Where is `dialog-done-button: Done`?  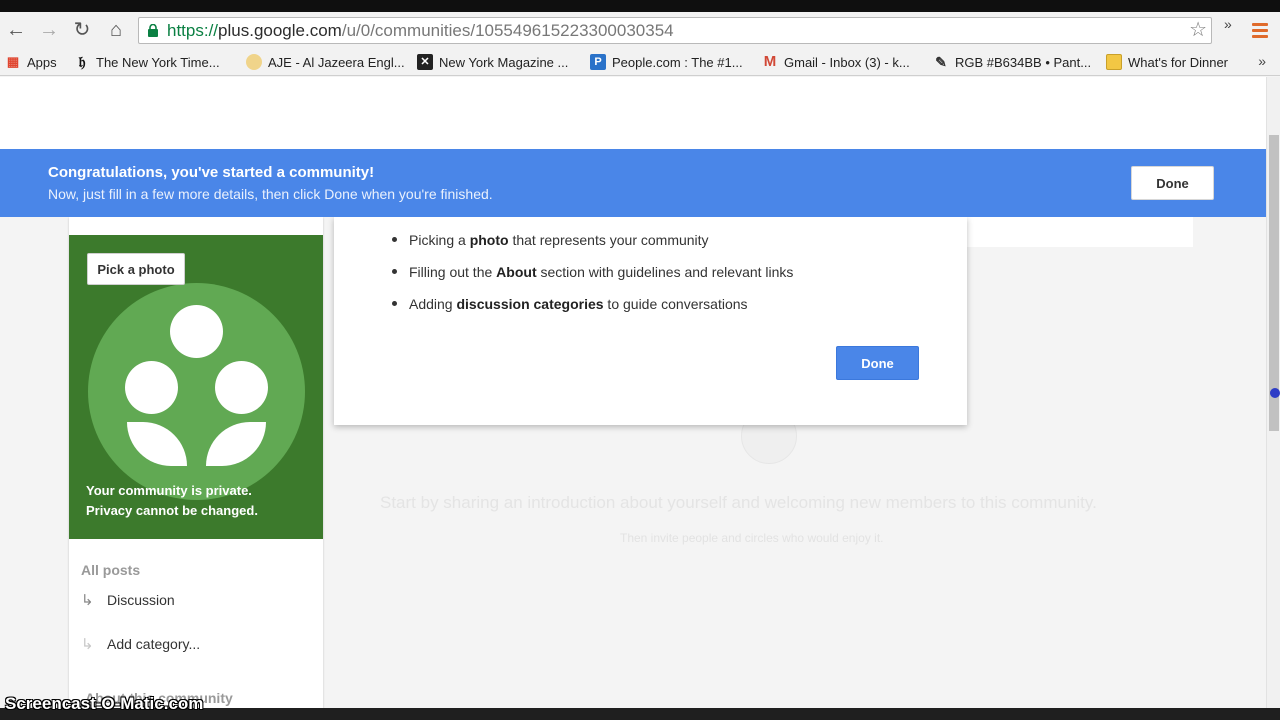 dialog-done-button: Done is located at coordinates (877, 363).